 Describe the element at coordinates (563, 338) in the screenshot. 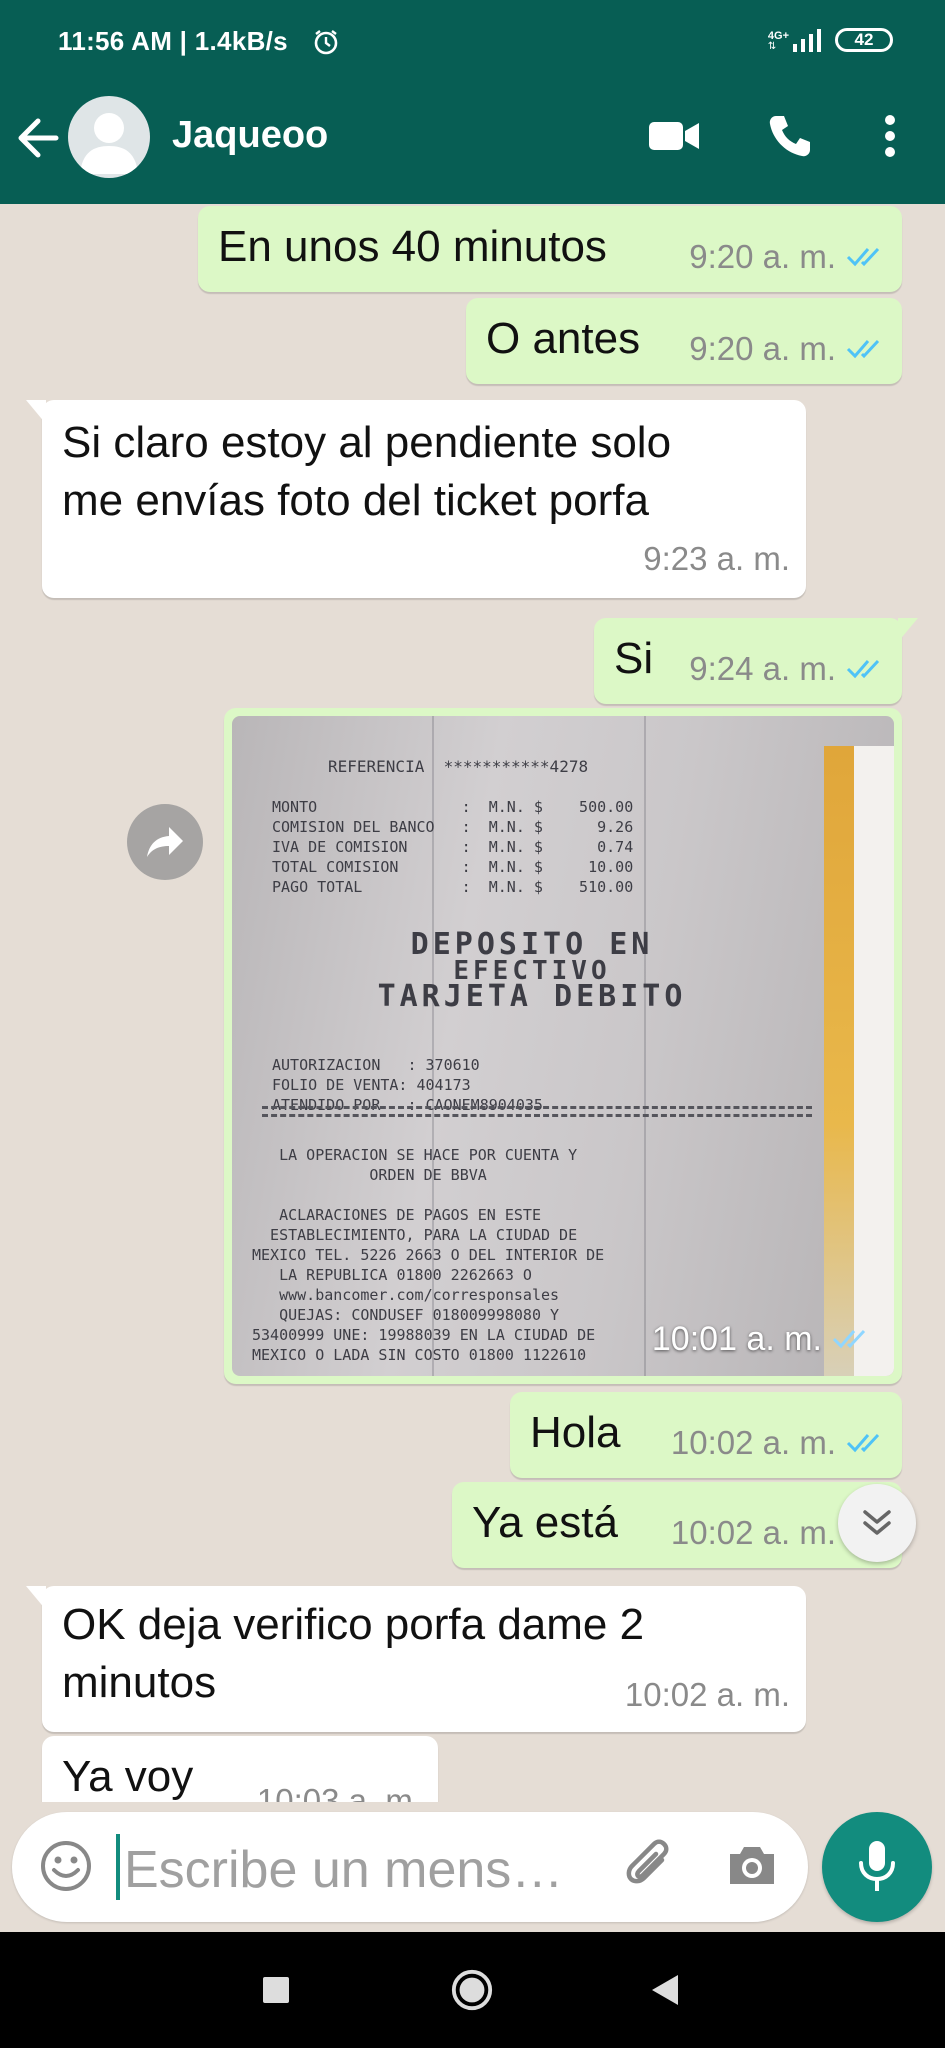

I see `message-text: O antes` at that location.